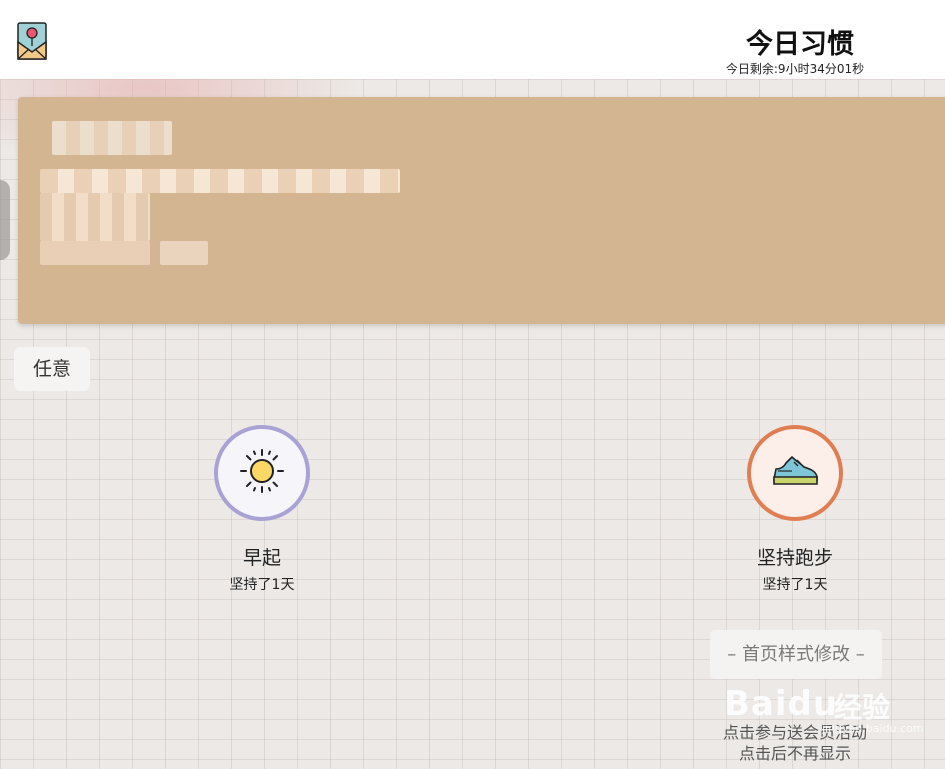 The width and height of the screenshot is (945, 769). I want to click on sun-icon, so click(262, 473).